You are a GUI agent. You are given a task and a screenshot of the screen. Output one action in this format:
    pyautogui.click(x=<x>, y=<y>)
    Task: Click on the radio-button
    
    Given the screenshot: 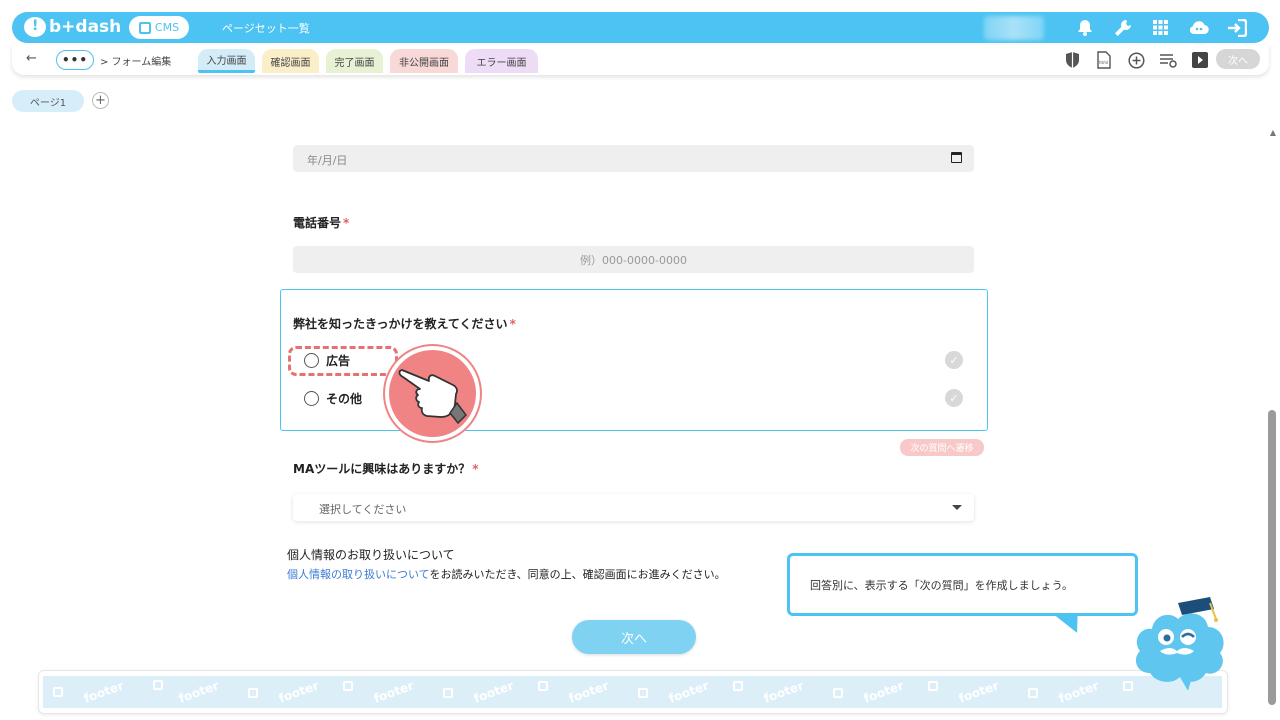 What is the action you would take?
    pyautogui.click(x=311, y=398)
    